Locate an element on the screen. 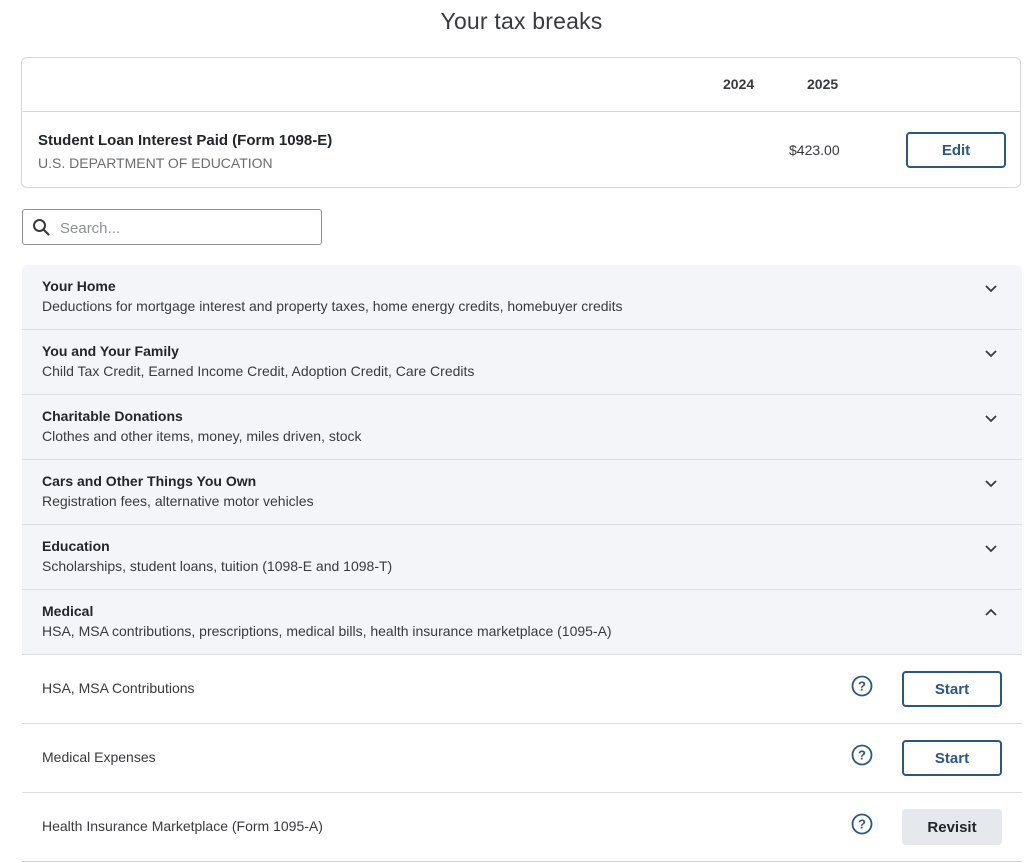 Image resolution: width=1028 pixels, height=863 pixels. year-column-2024: 2024 is located at coordinates (739, 84).